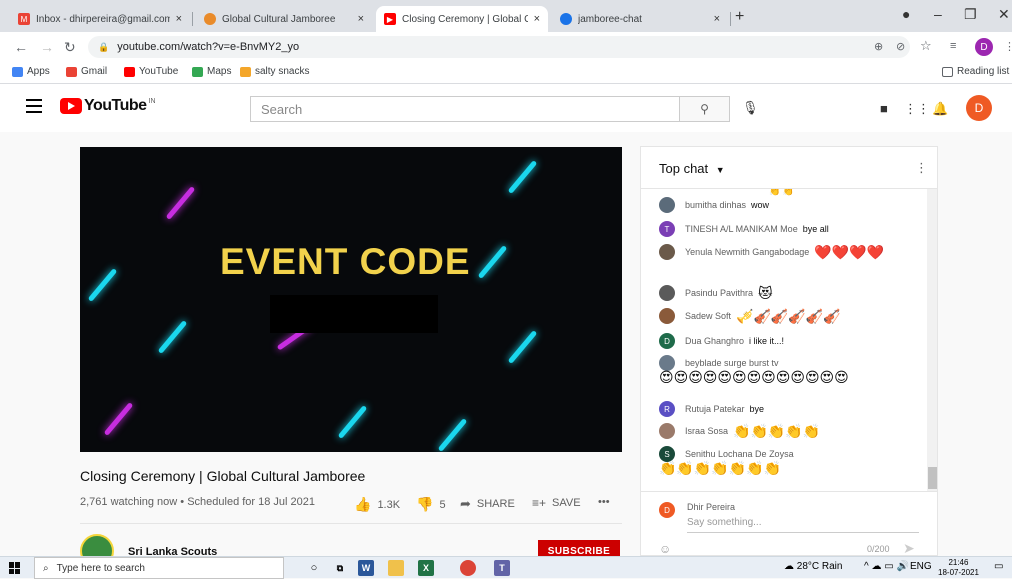  I want to click on notifications-bell-icon: 🔔, so click(940, 109).